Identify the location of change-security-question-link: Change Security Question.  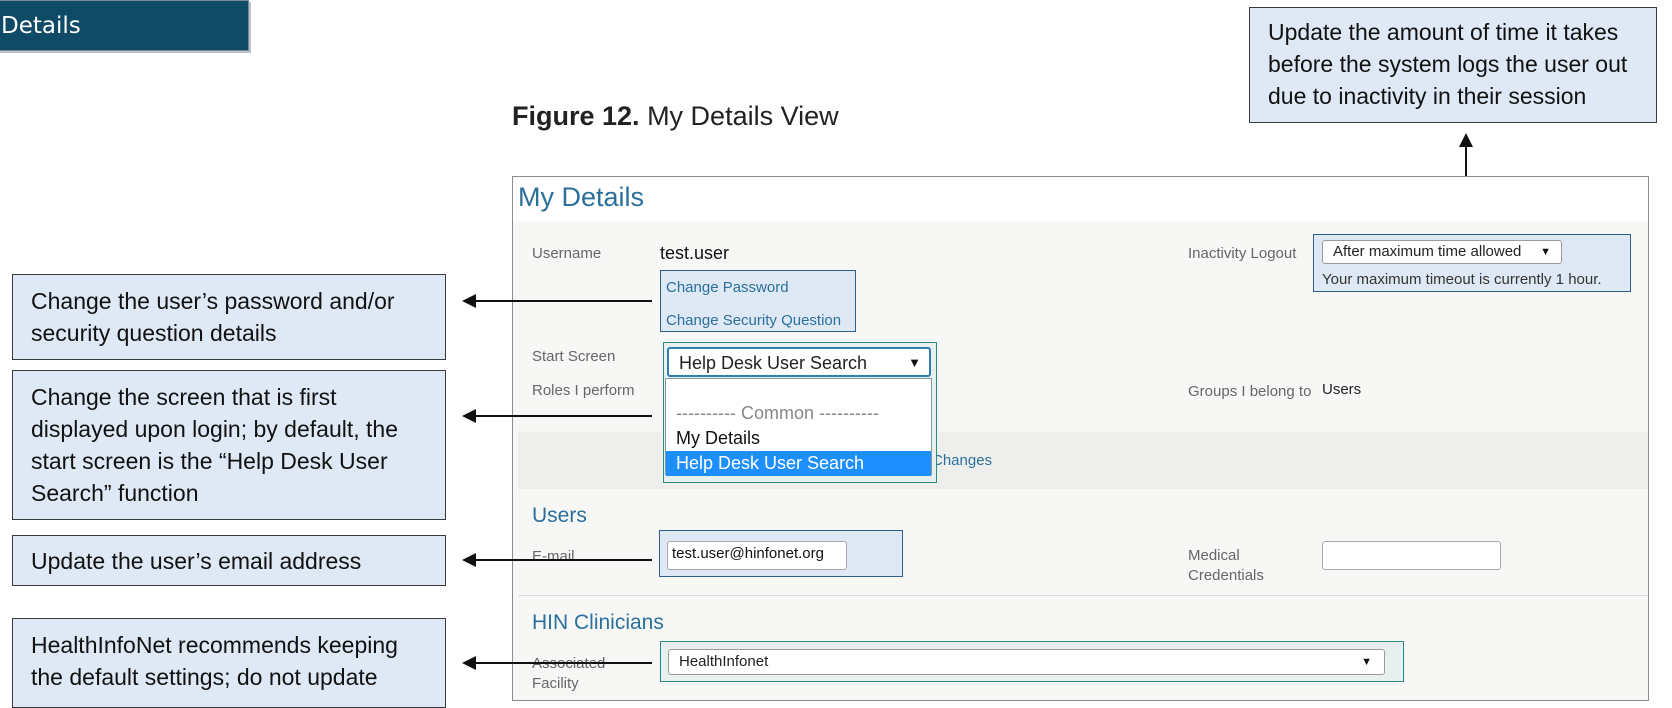
(753, 320).